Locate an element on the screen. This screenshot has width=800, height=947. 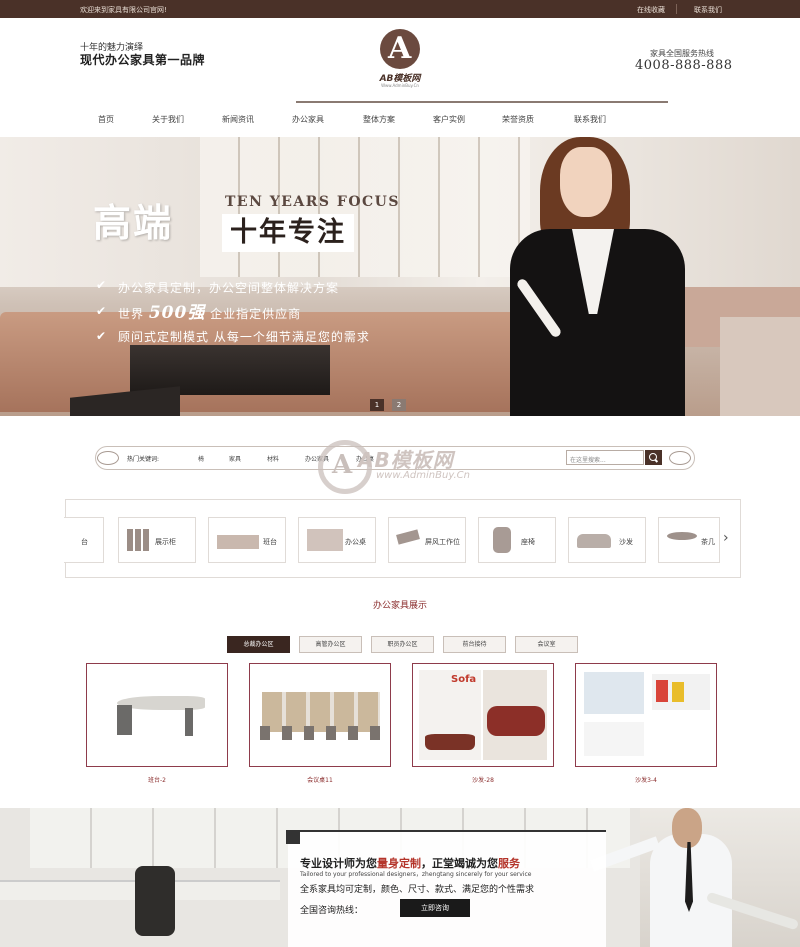
workstation-icon is located at coordinates (408, 537).